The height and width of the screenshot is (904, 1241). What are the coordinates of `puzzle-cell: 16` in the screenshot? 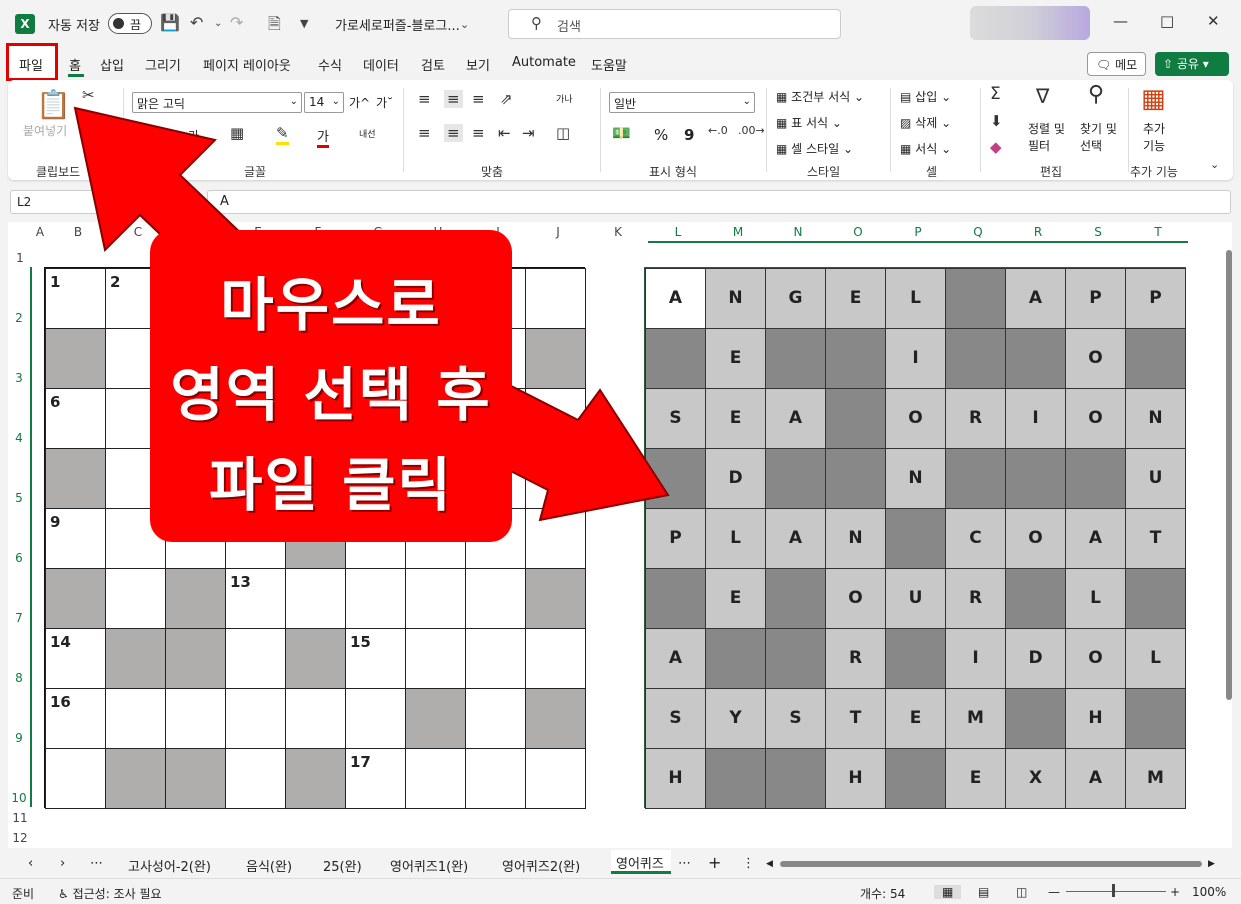 It's located at (75, 718).